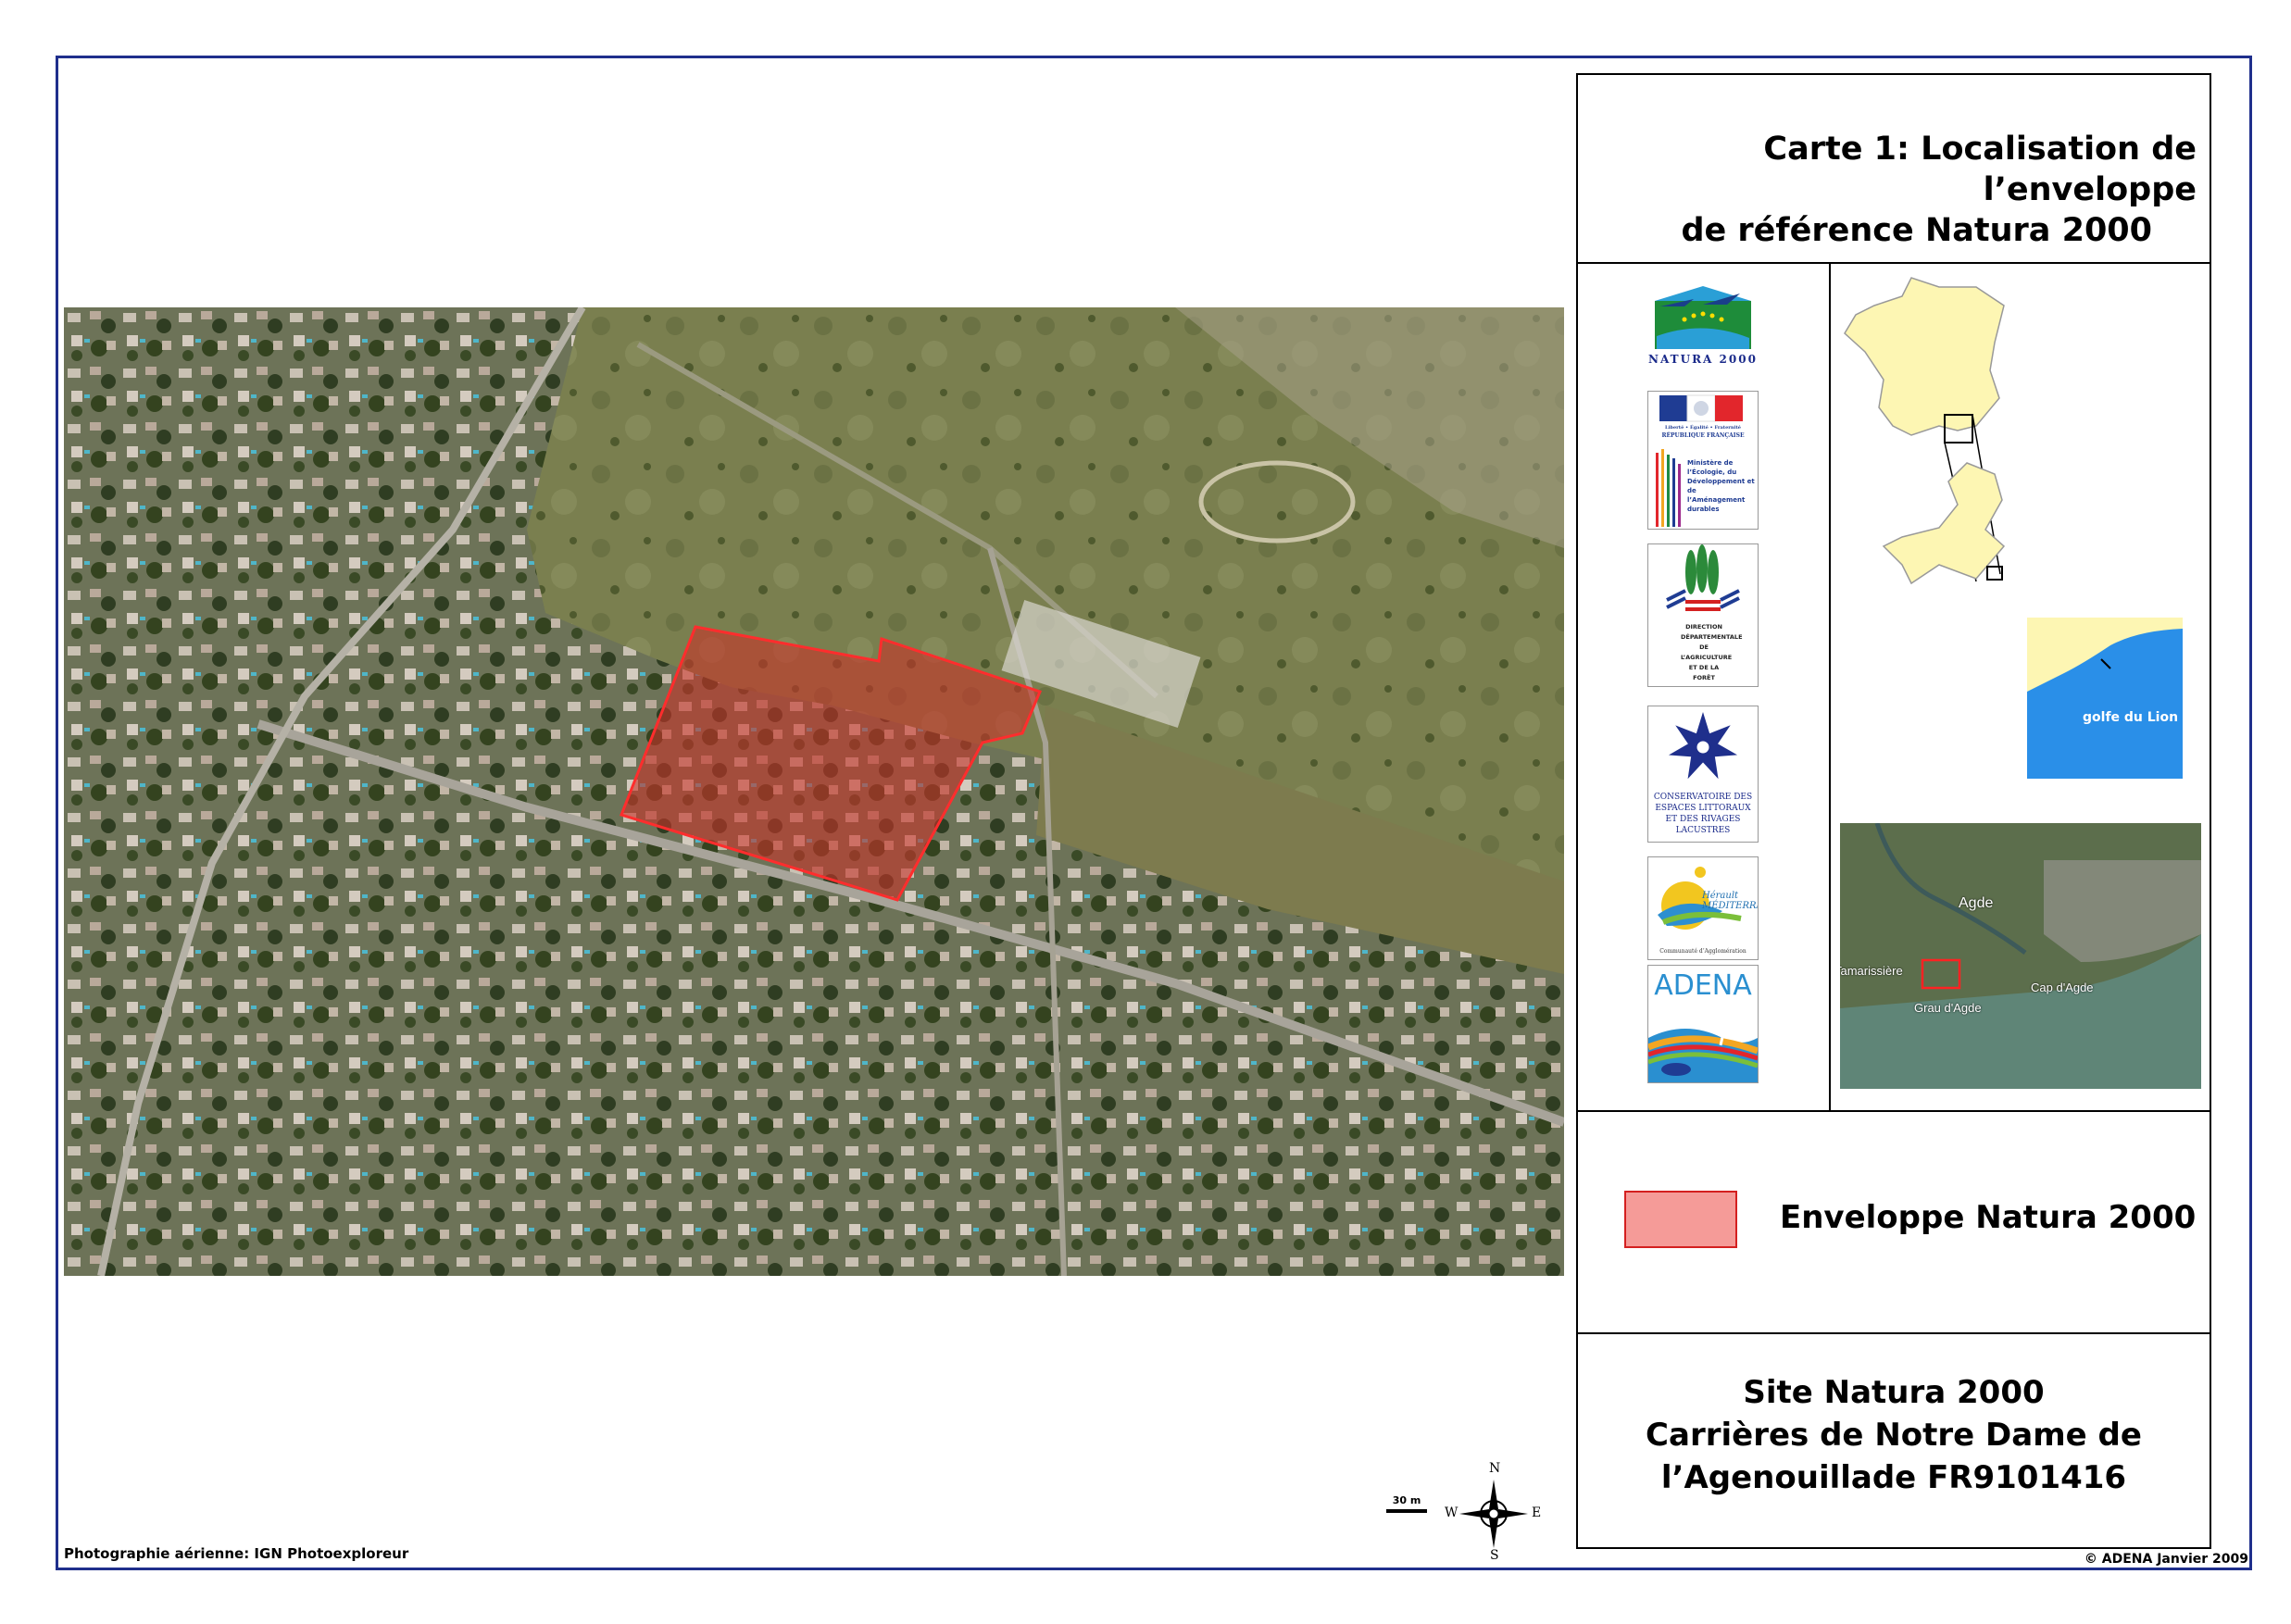  I want to click on herault-sub: Communauté d’Agglomération, so click(1702, 952).